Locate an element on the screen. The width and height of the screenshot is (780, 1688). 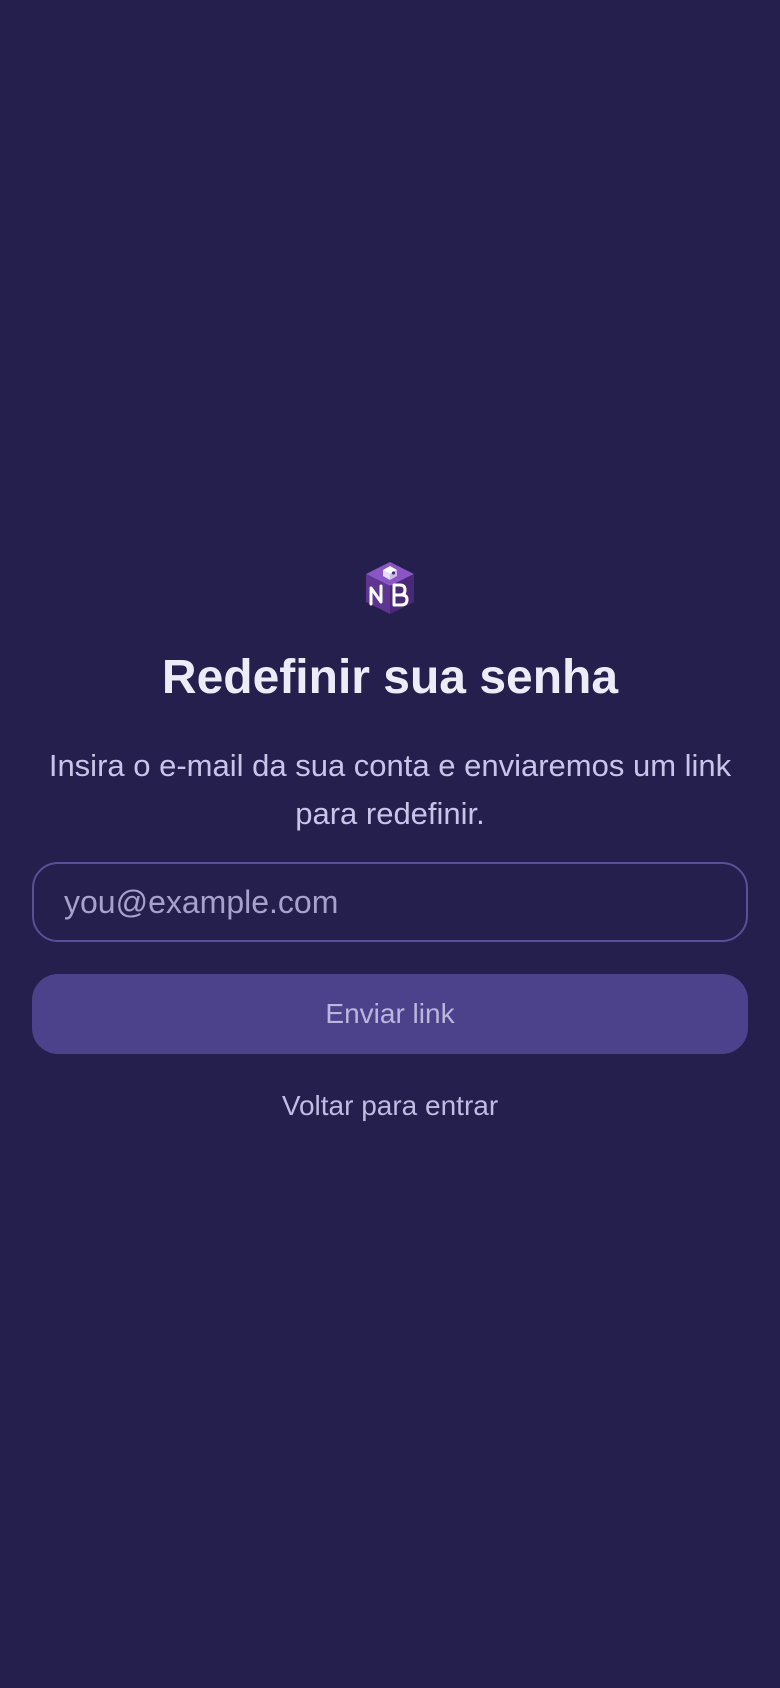
back-to-sign-in-link: Voltar para entrar is located at coordinates (390, 1106).